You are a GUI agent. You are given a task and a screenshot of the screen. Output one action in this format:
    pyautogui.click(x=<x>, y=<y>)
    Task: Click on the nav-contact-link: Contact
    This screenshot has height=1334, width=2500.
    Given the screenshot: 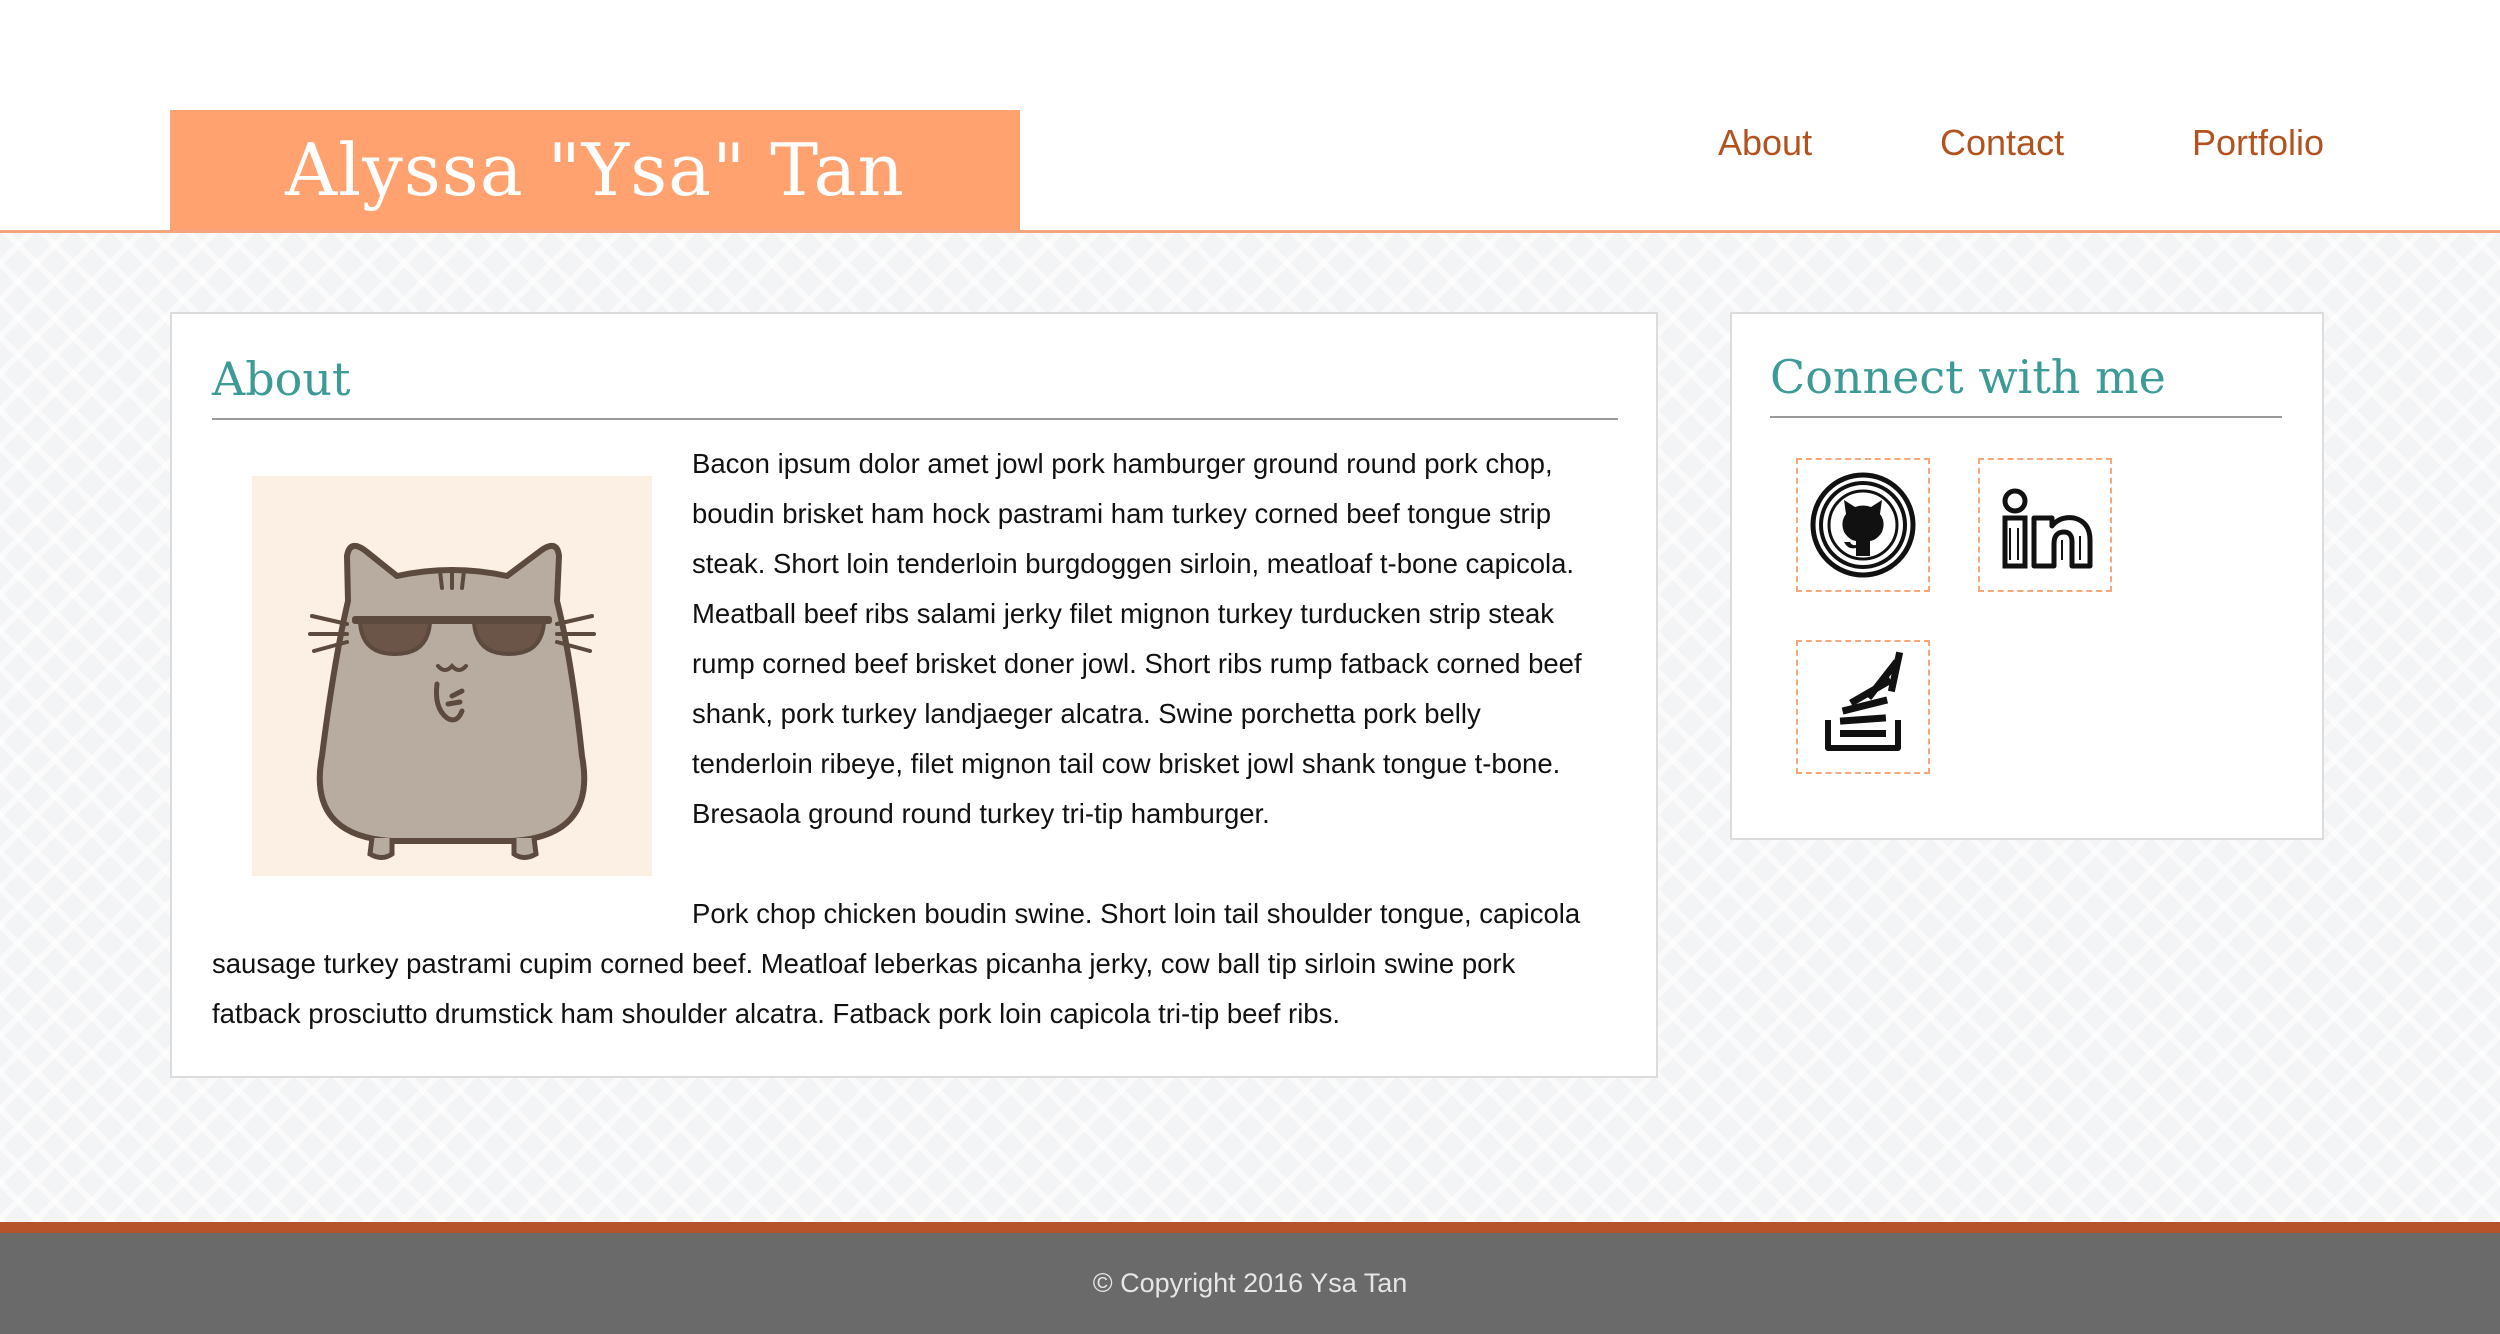 What is the action you would take?
    pyautogui.click(x=2002, y=143)
    